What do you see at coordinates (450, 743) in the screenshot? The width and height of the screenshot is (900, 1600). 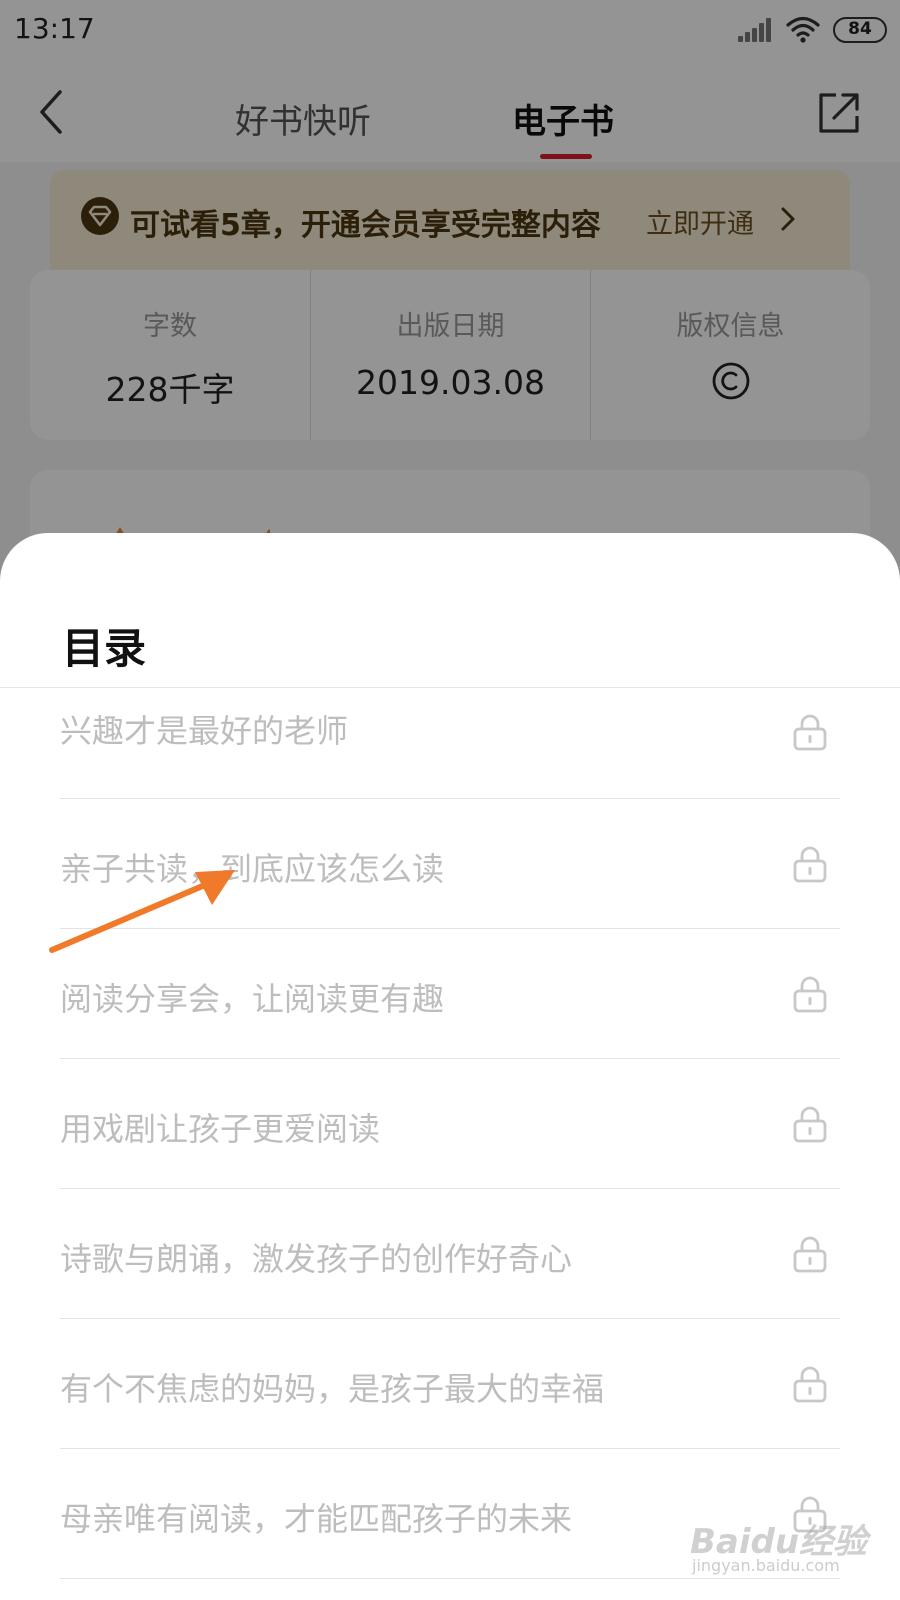 I see `chapter-item: 兴趣才是最好的老师` at bounding box center [450, 743].